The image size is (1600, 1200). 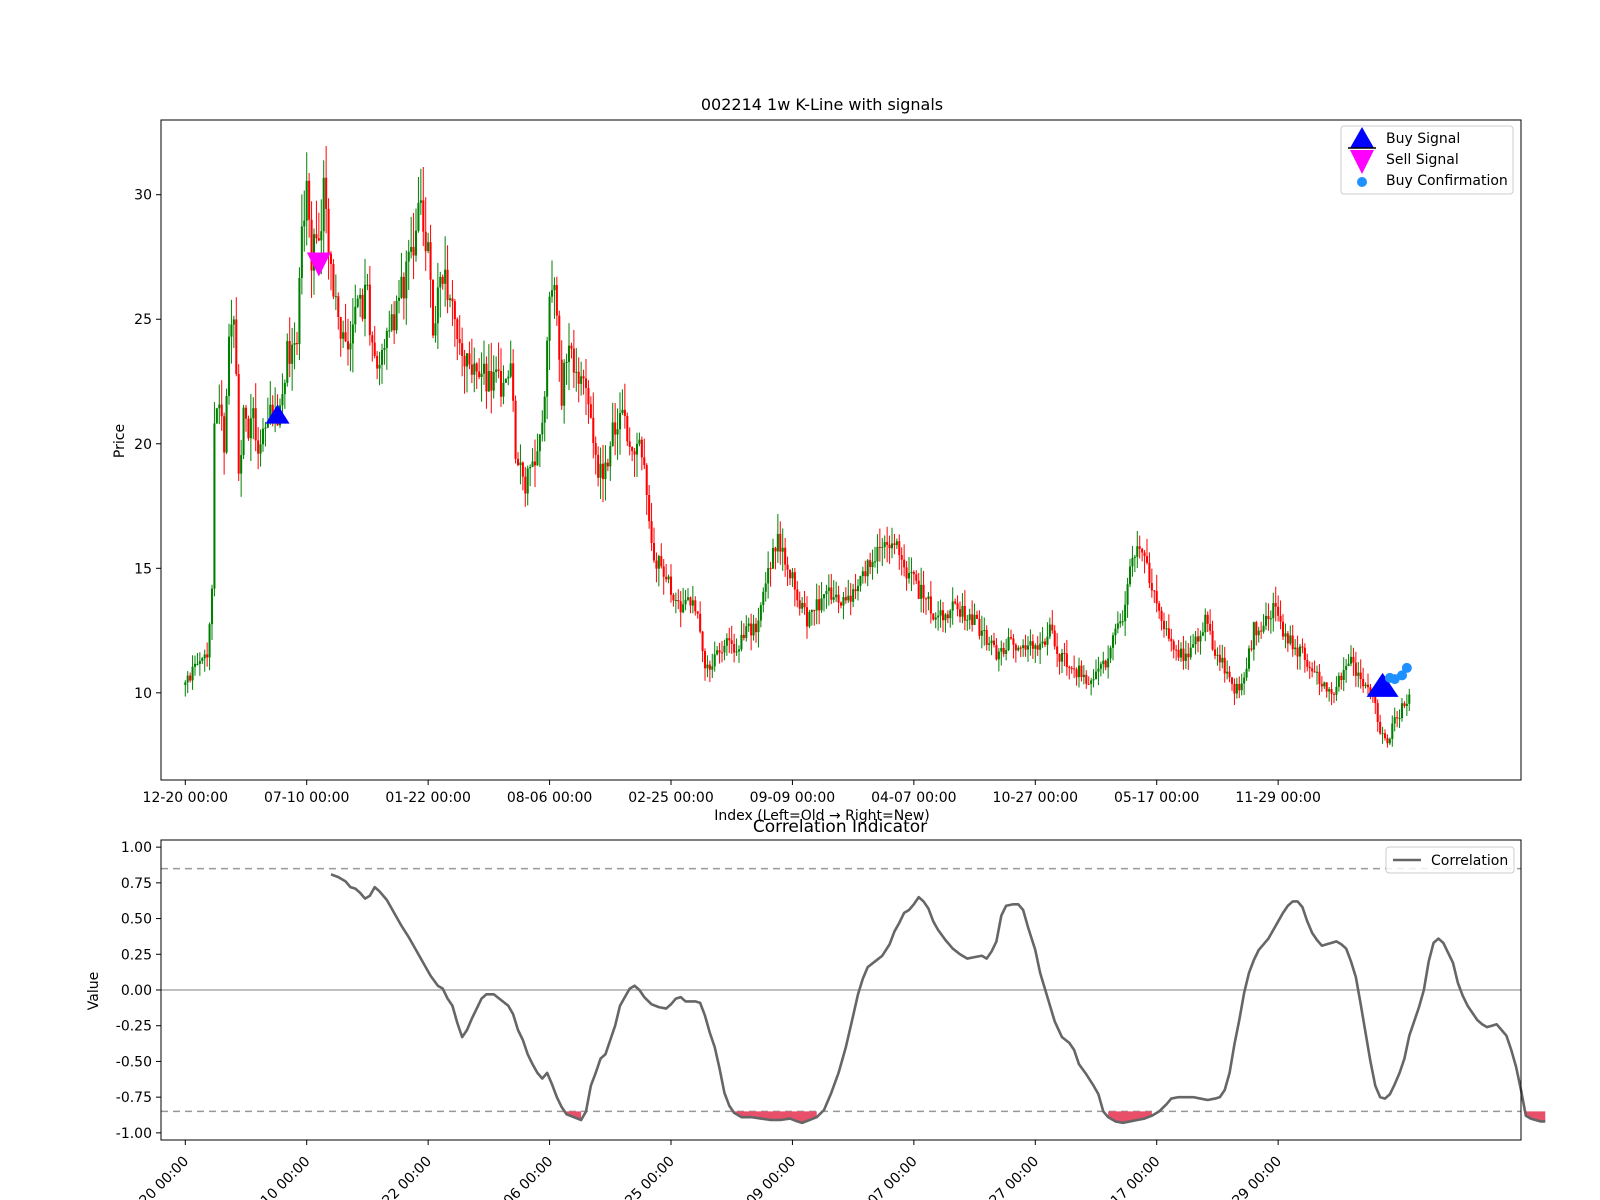 What do you see at coordinates (136, 955) in the screenshot?
I see `correlation-ytick-label: 0.25` at bounding box center [136, 955].